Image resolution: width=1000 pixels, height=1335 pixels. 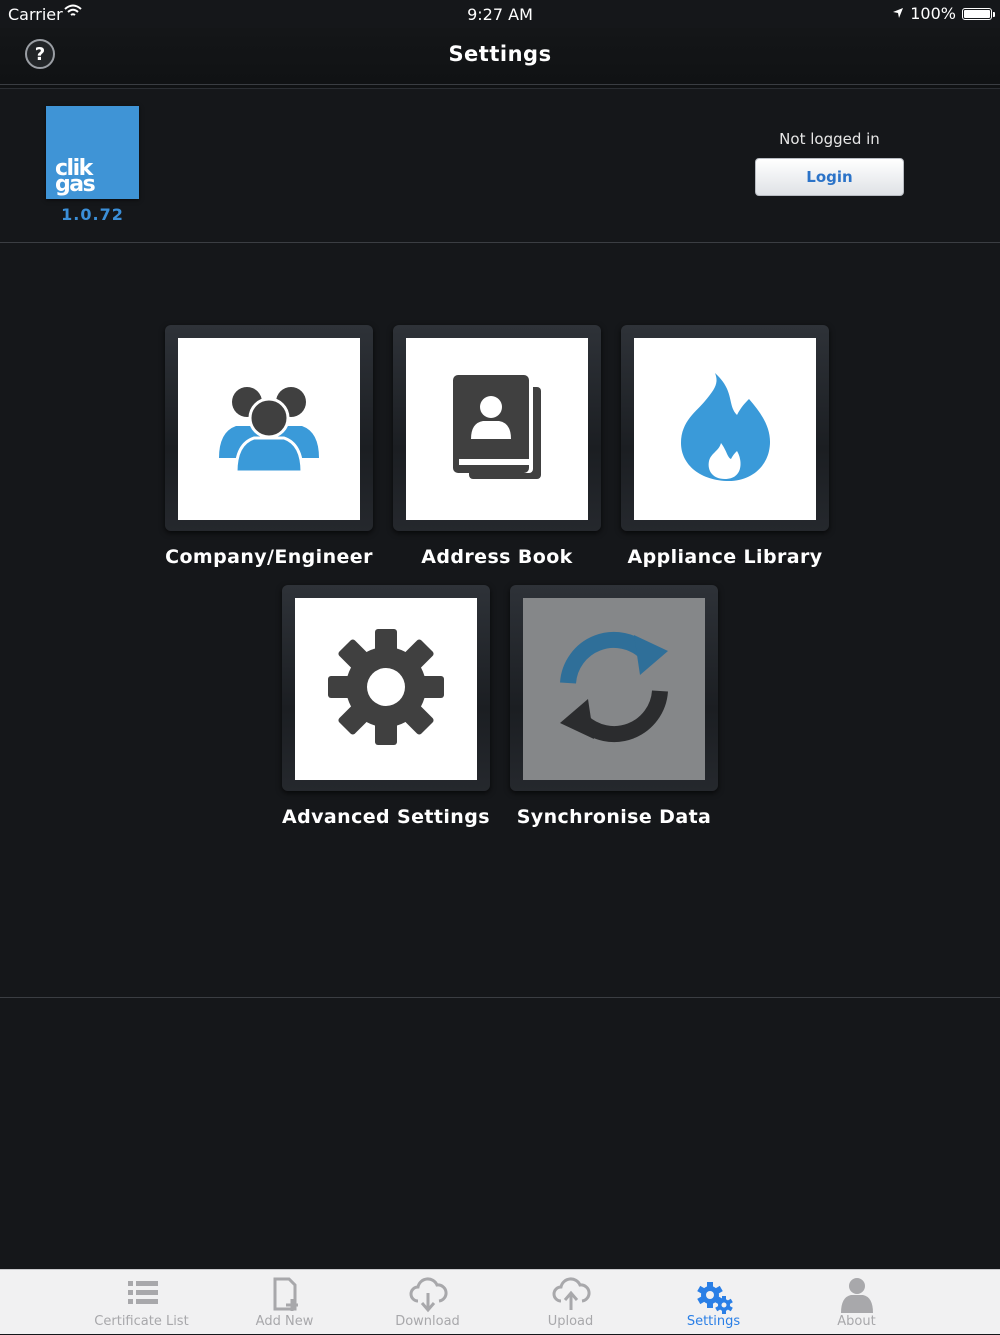 I want to click on navigation-bar: ? Settings, so click(x=500, y=56).